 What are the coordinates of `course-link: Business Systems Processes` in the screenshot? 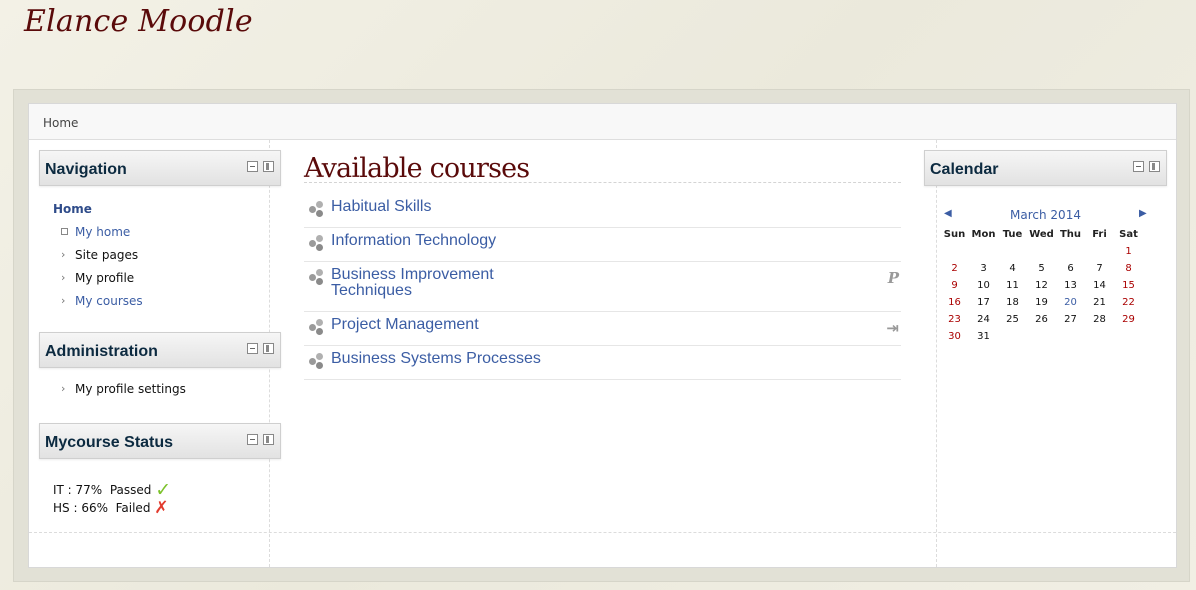 It's located at (616, 359).